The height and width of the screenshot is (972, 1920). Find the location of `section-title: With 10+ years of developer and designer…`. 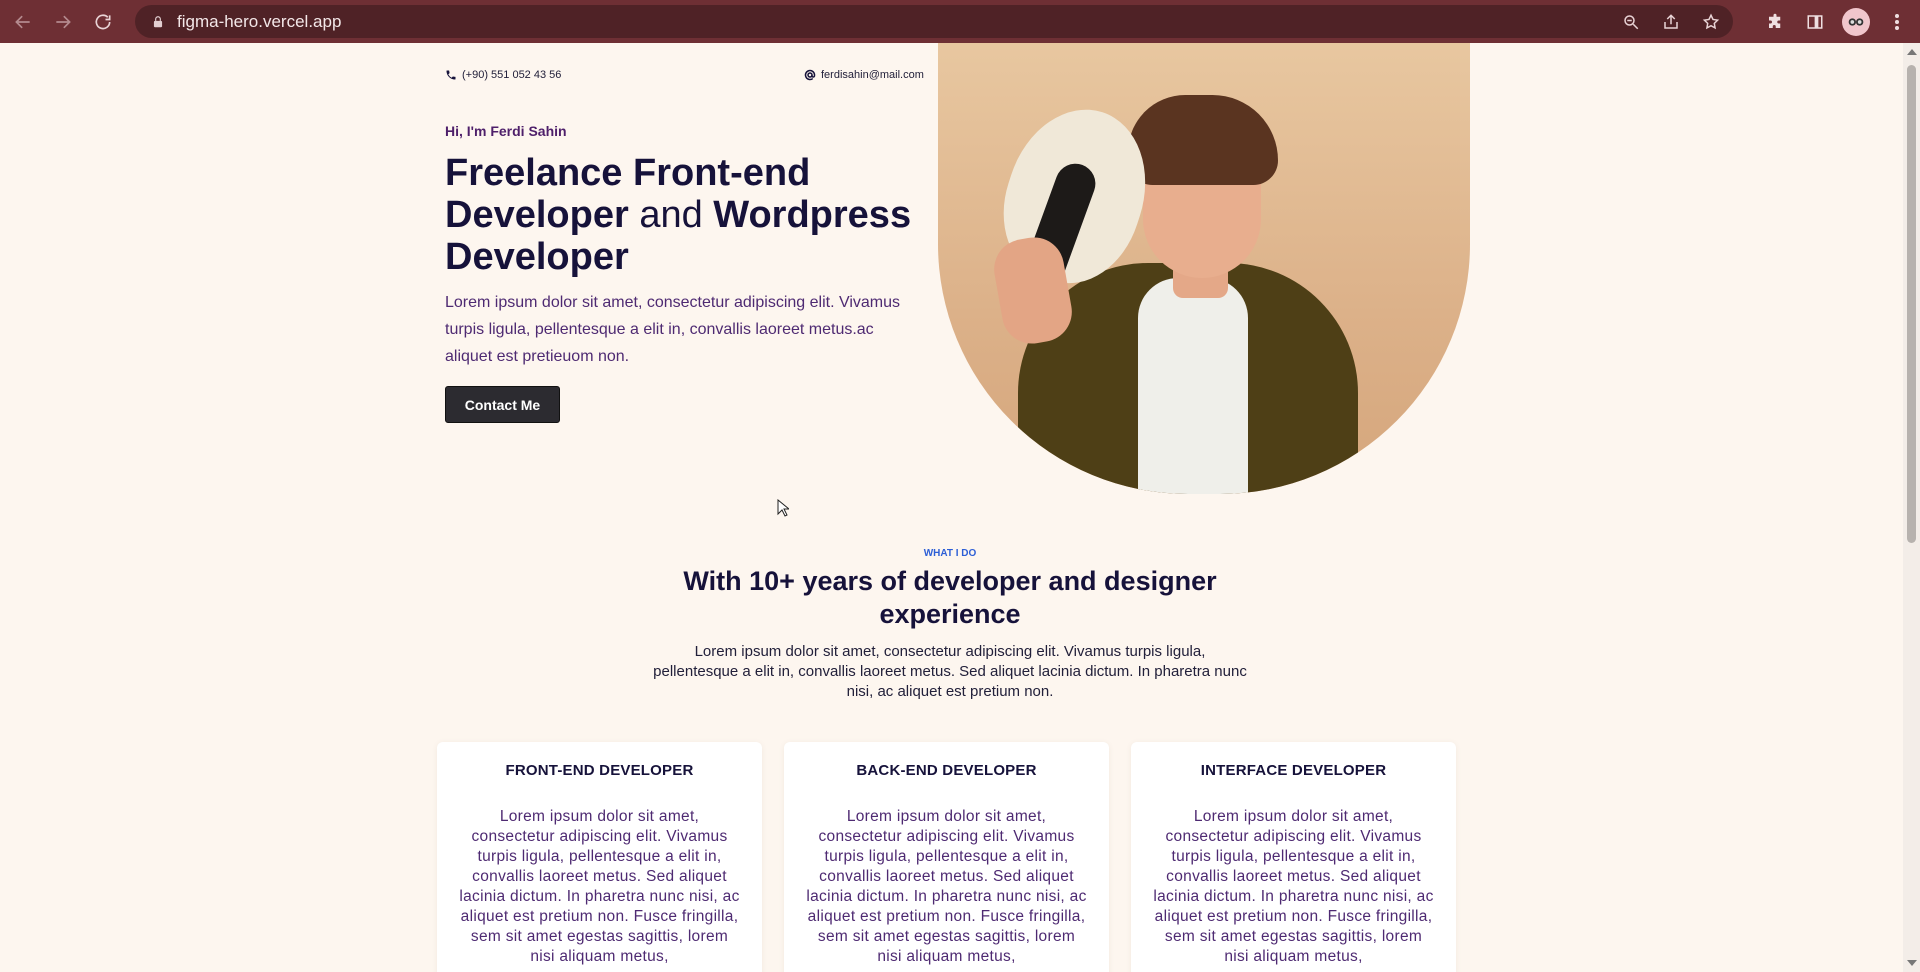

section-title: With 10+ years of developer and designer… is located at coordinates (950, 597).